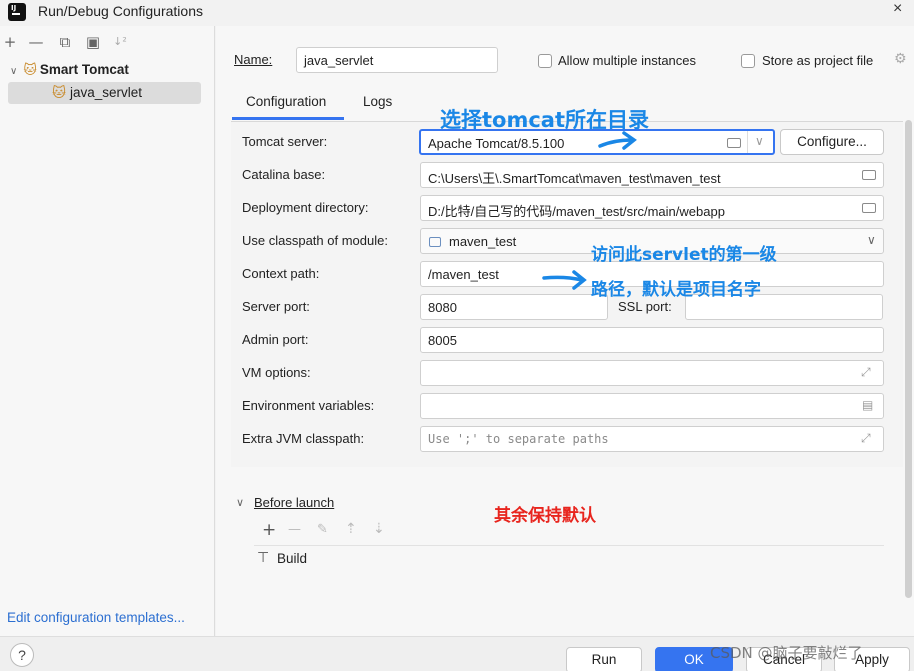 The width and height of the screenshot is (914, 671). Describe the element at coordinates (284, 174) in the screenshot. I see `catalina-base-label: Catalina base:` at that location.